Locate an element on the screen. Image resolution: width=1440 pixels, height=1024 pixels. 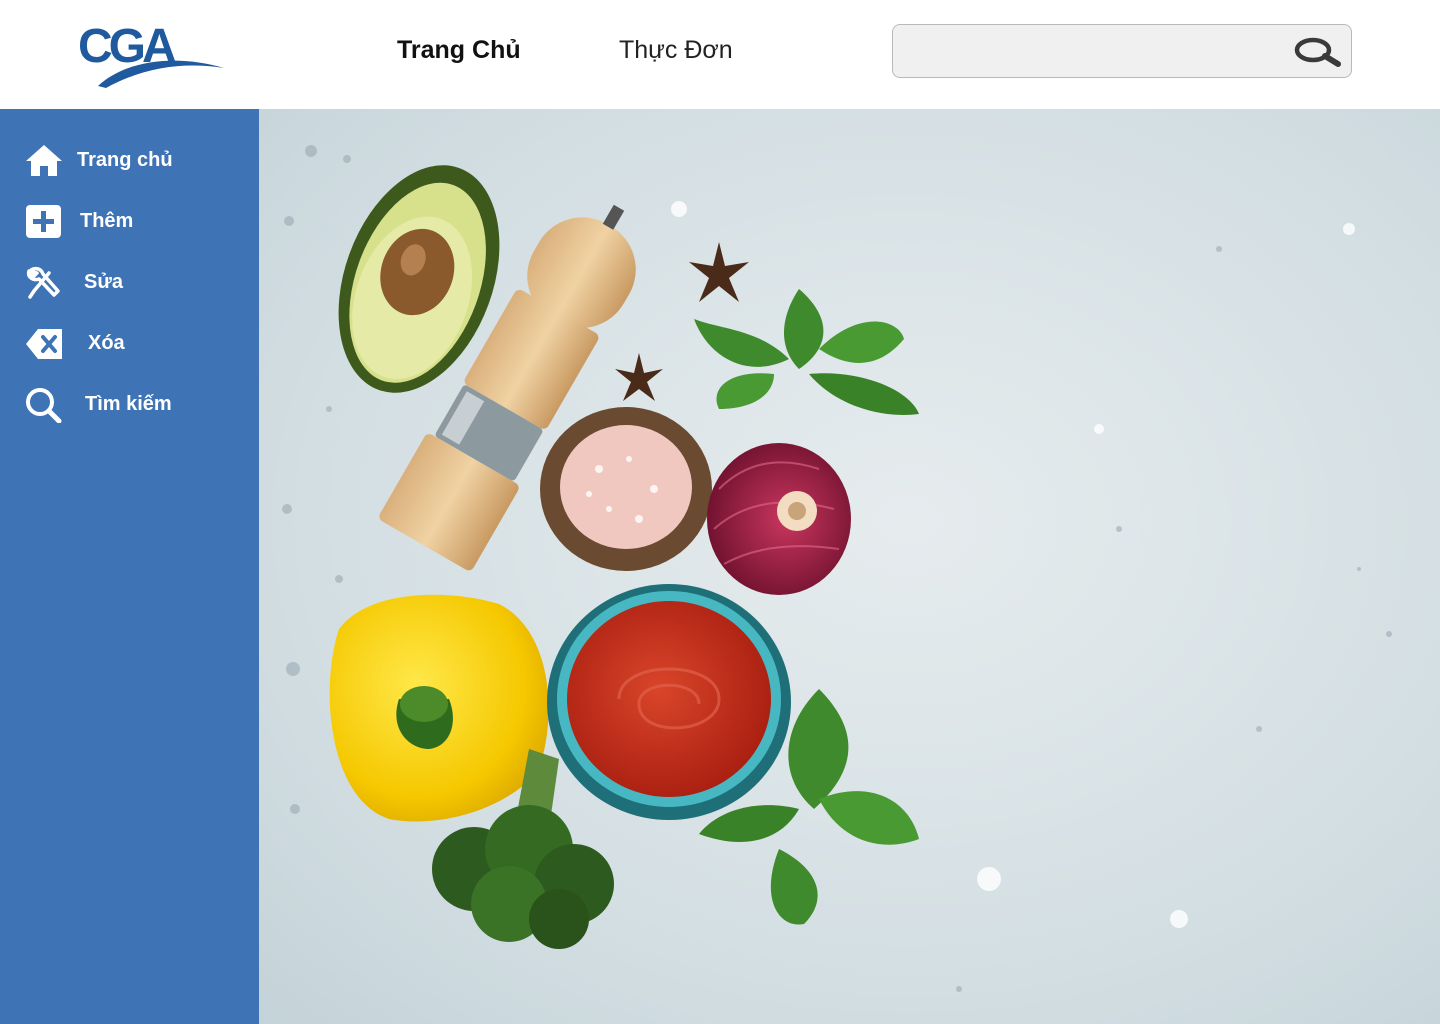
sidebar-item-add: Thêm is located at coordinates (136, 222).